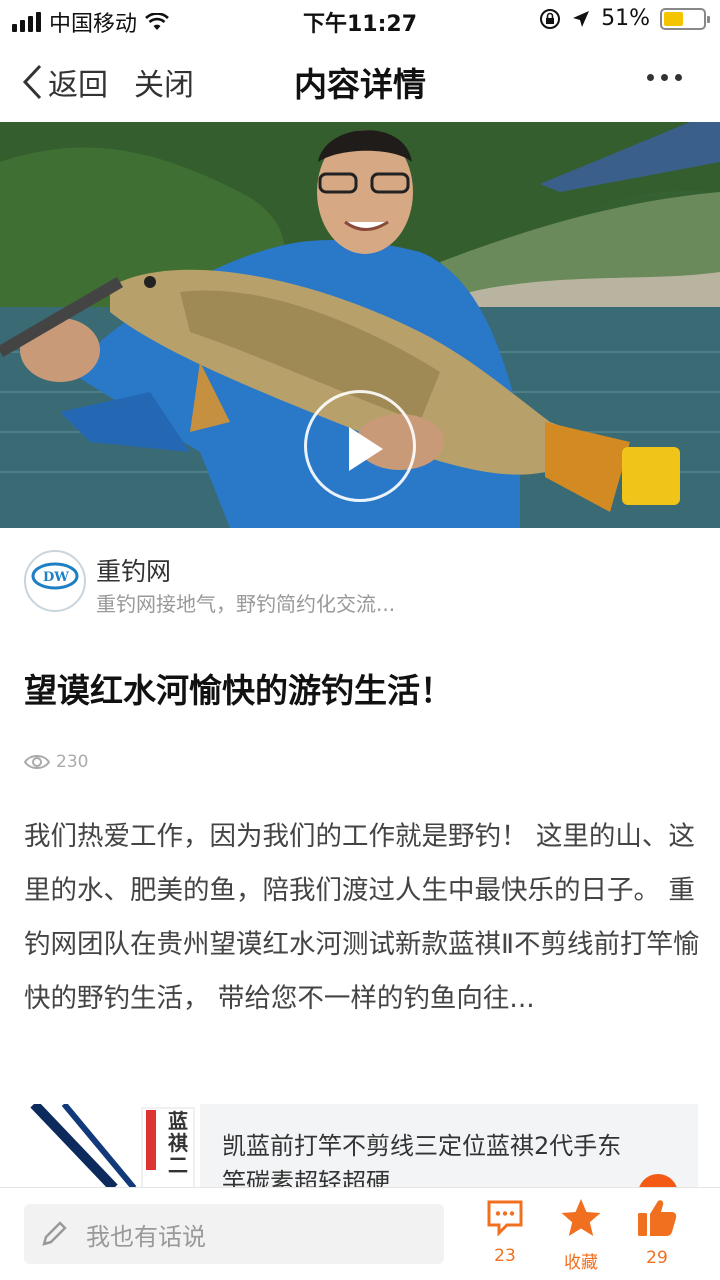  What do you see at coordinates (54, 1233) in the screenshot?
I see `pencil-icon` at bounding box center [54, 1233].